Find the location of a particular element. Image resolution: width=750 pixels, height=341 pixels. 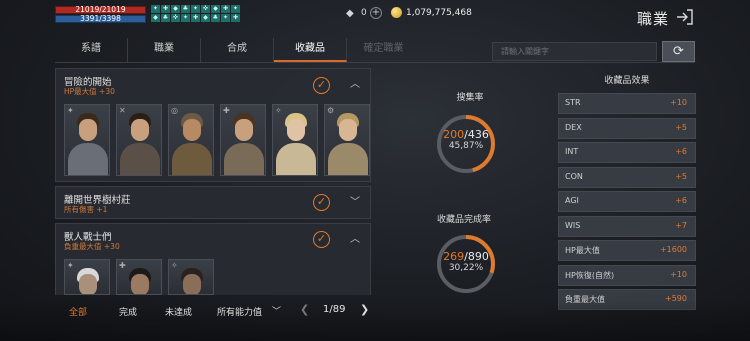

effect-row: HP恢復(自然) +10 is located at coordinates (627, 275).